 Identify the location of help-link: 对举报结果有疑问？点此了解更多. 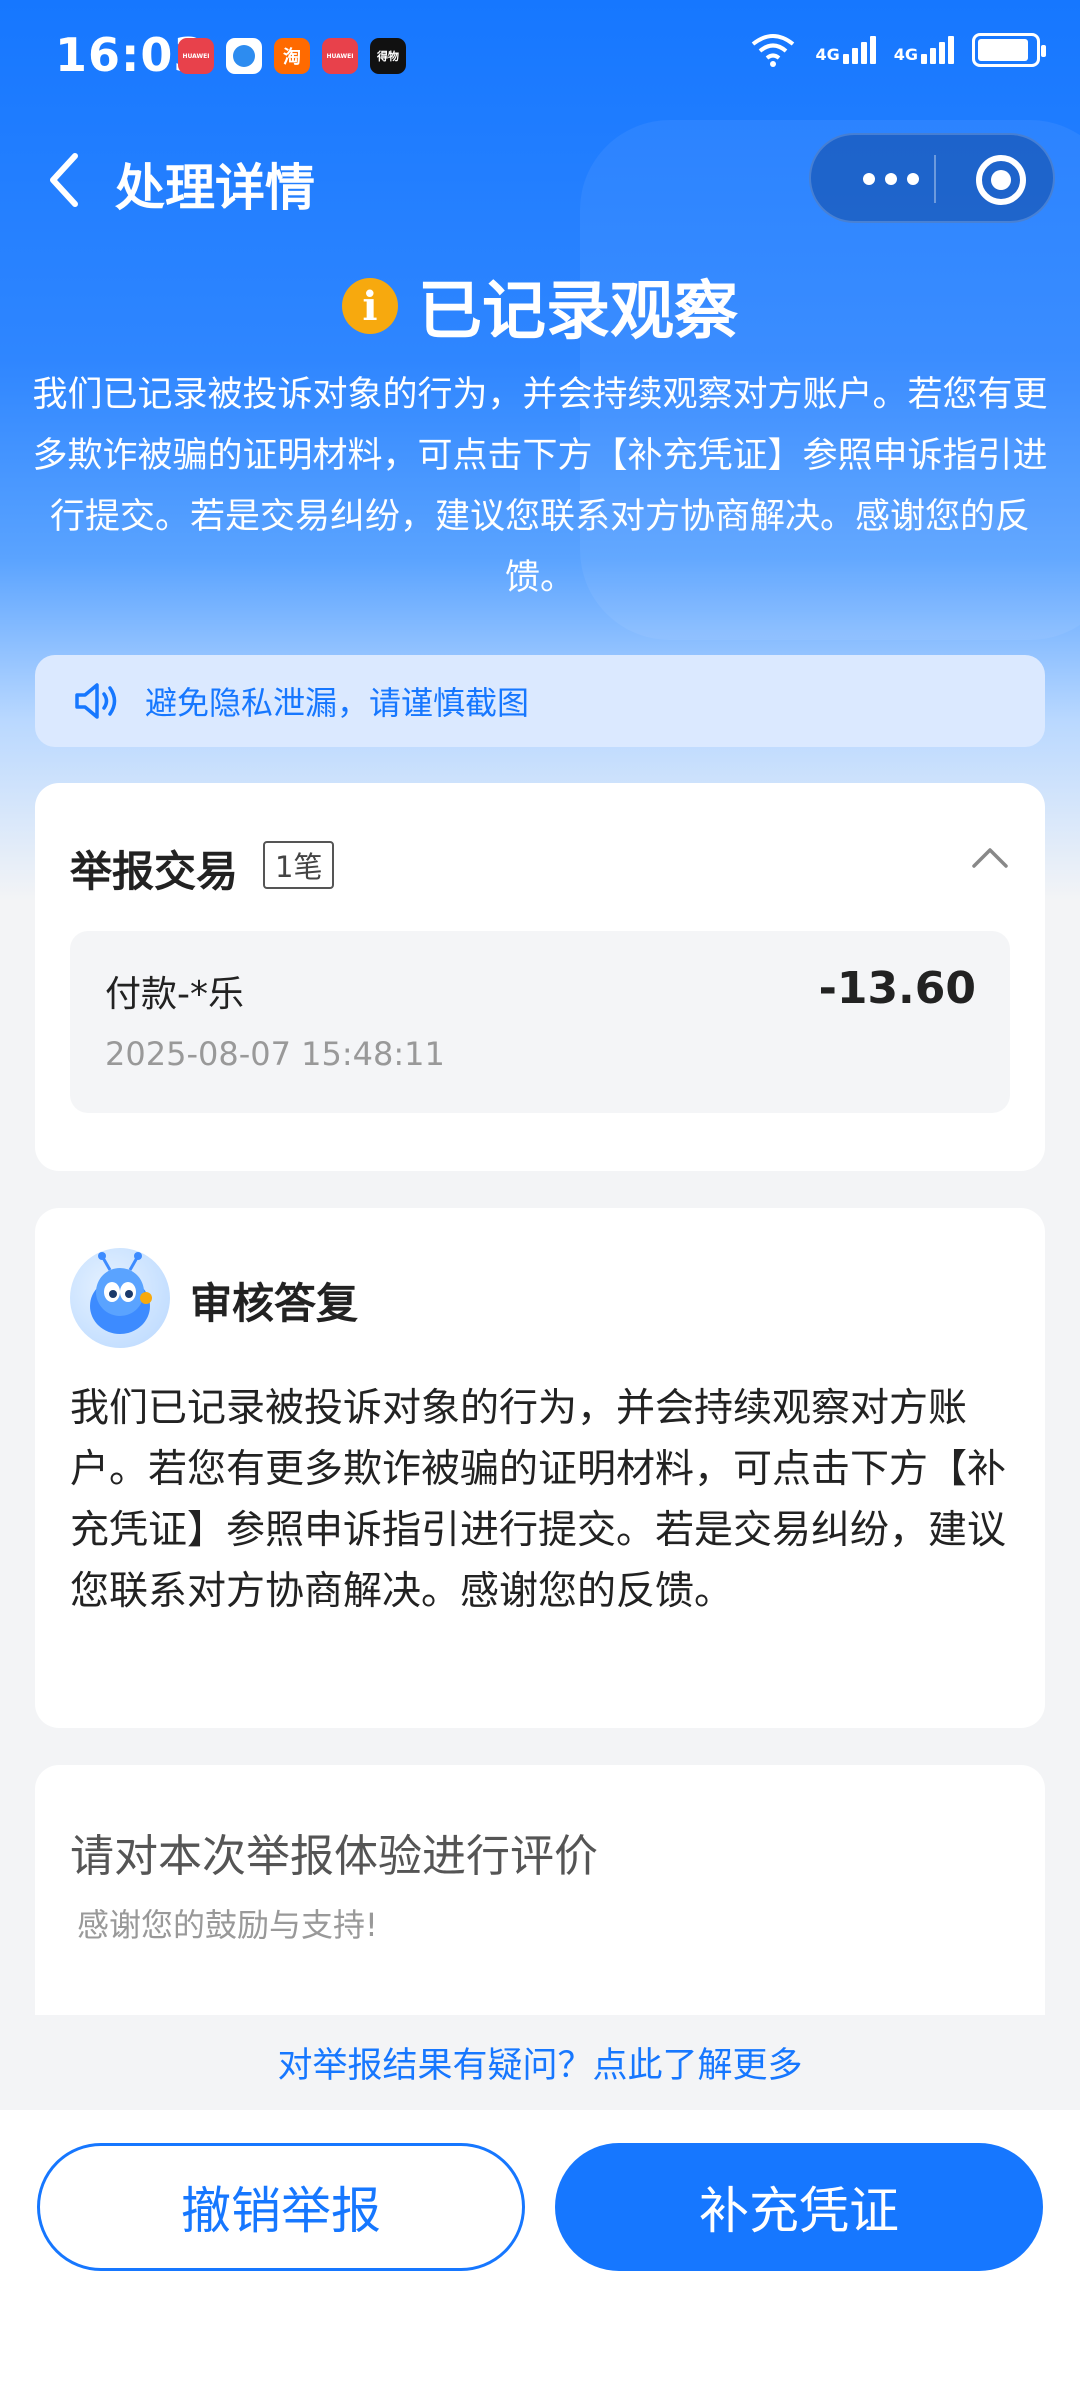
(539, 2062).